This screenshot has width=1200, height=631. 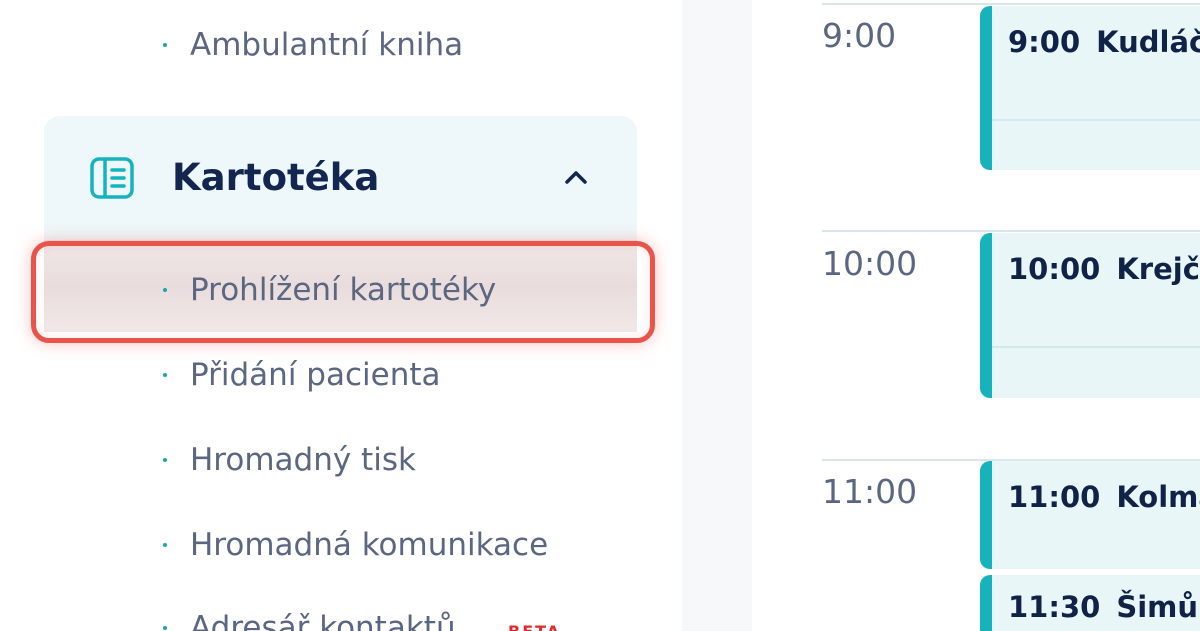 I want to click on sidebar-item-label: Přidání pacienta, so click(x=315, y=375).